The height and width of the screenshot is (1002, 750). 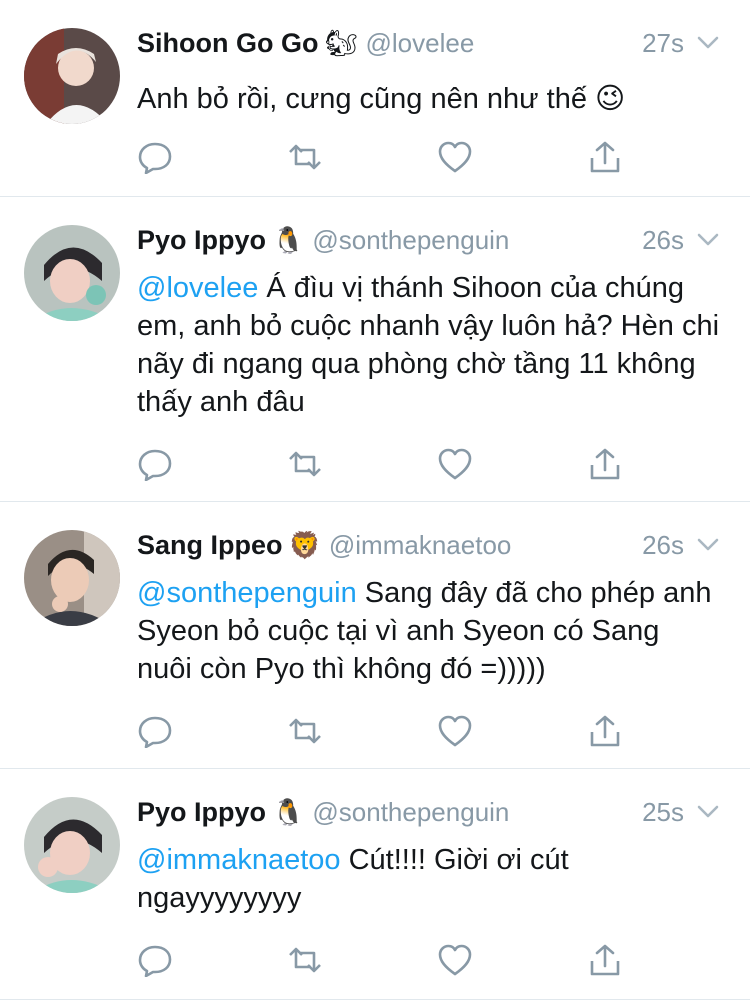 I want to click on tweet-header: Sang Ippeo 🦁 @immaknaetoo 26s, so click(x=428, y=550).